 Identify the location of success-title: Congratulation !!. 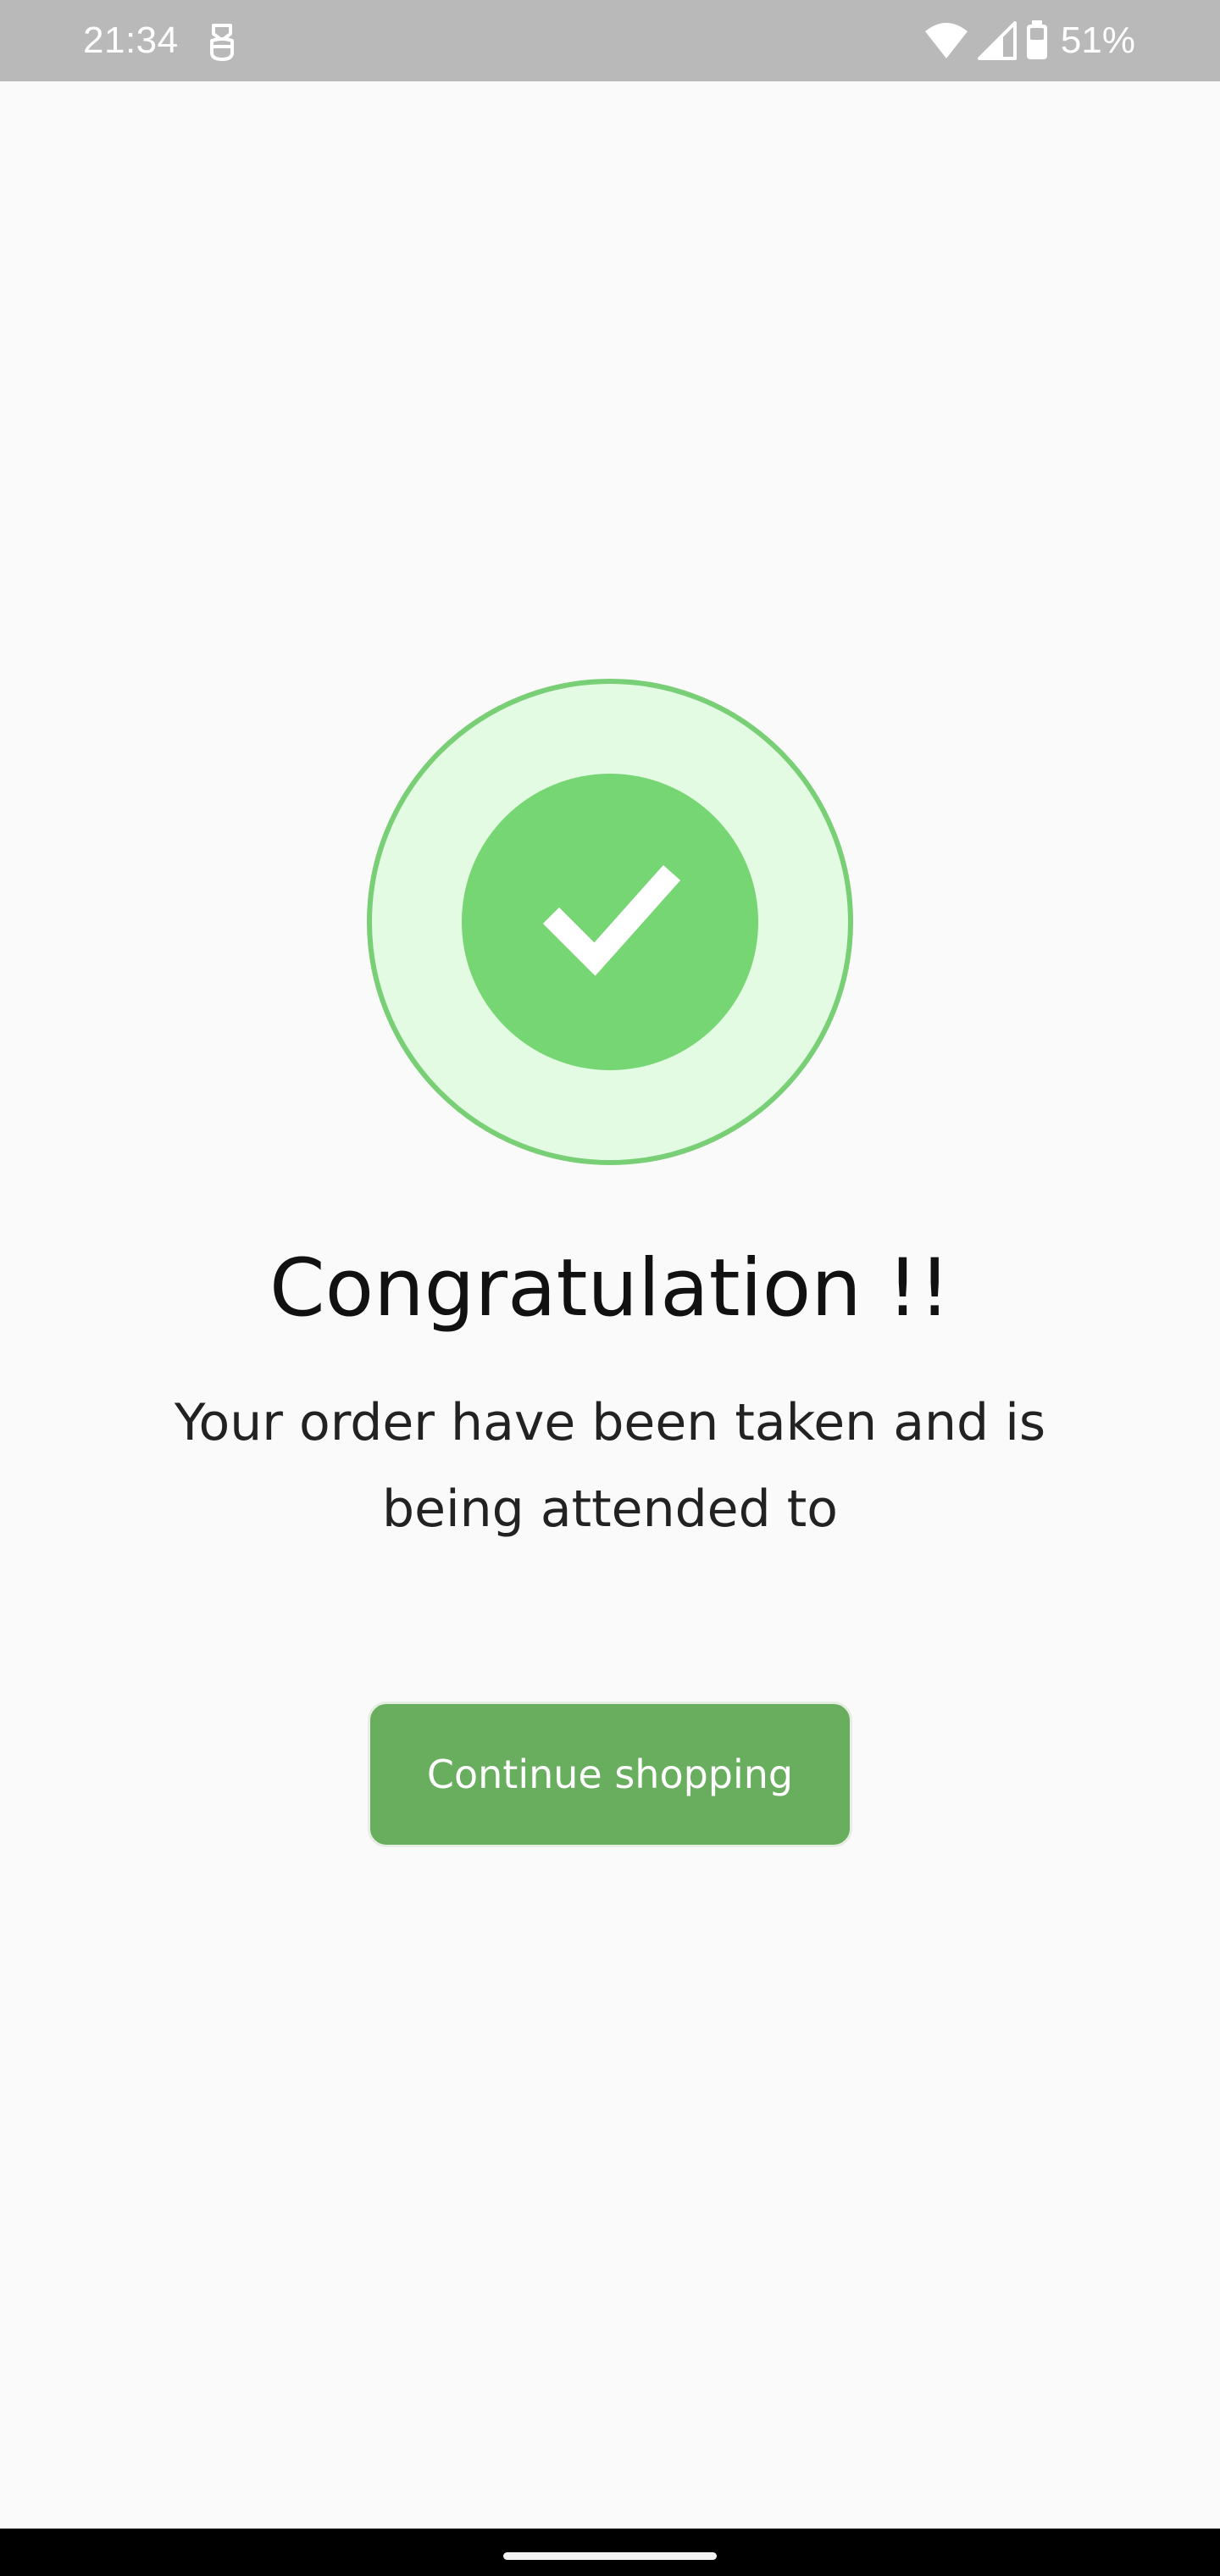
(610, 1288).